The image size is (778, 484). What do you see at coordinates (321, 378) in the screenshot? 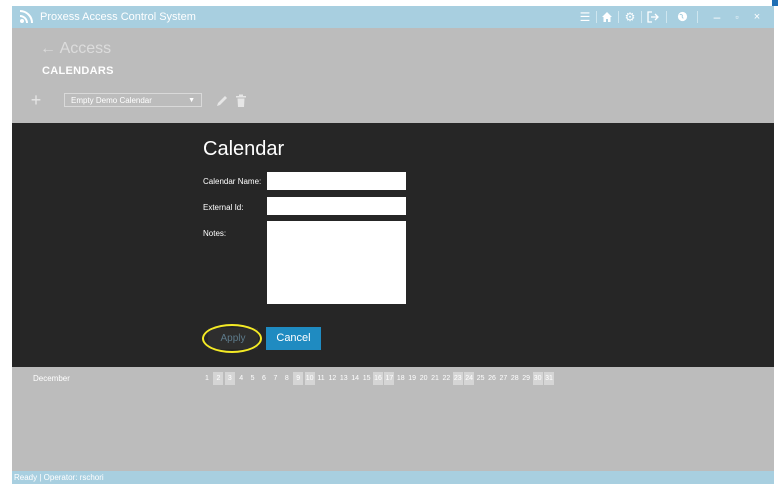
I see `calendar-day: 11` at bounding box center [321, 378].